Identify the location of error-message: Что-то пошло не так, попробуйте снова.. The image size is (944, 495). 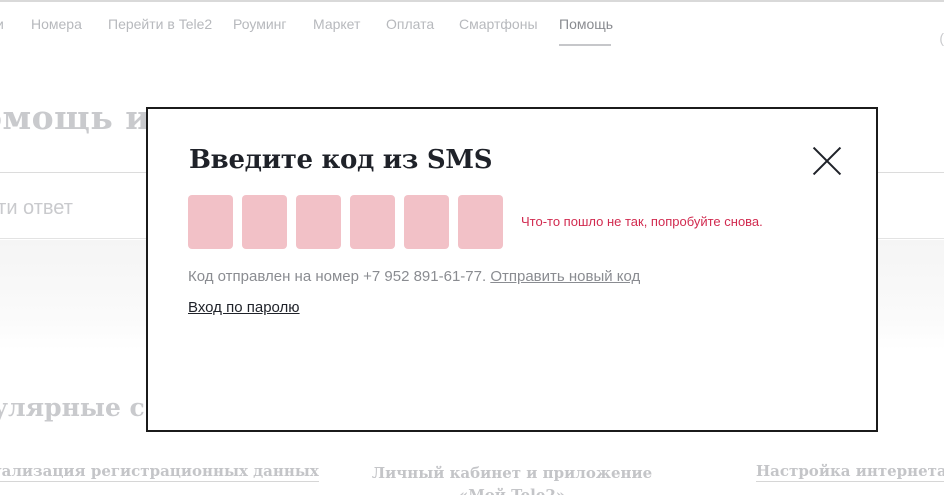
(642, 221).